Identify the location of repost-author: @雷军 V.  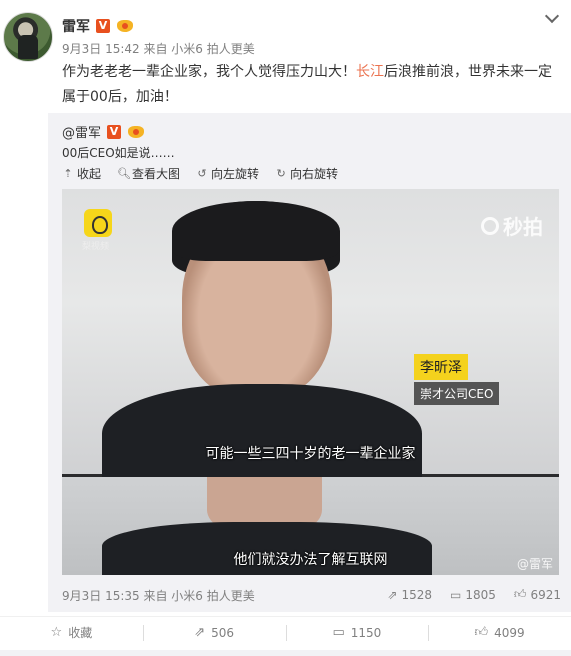
(103, 131).